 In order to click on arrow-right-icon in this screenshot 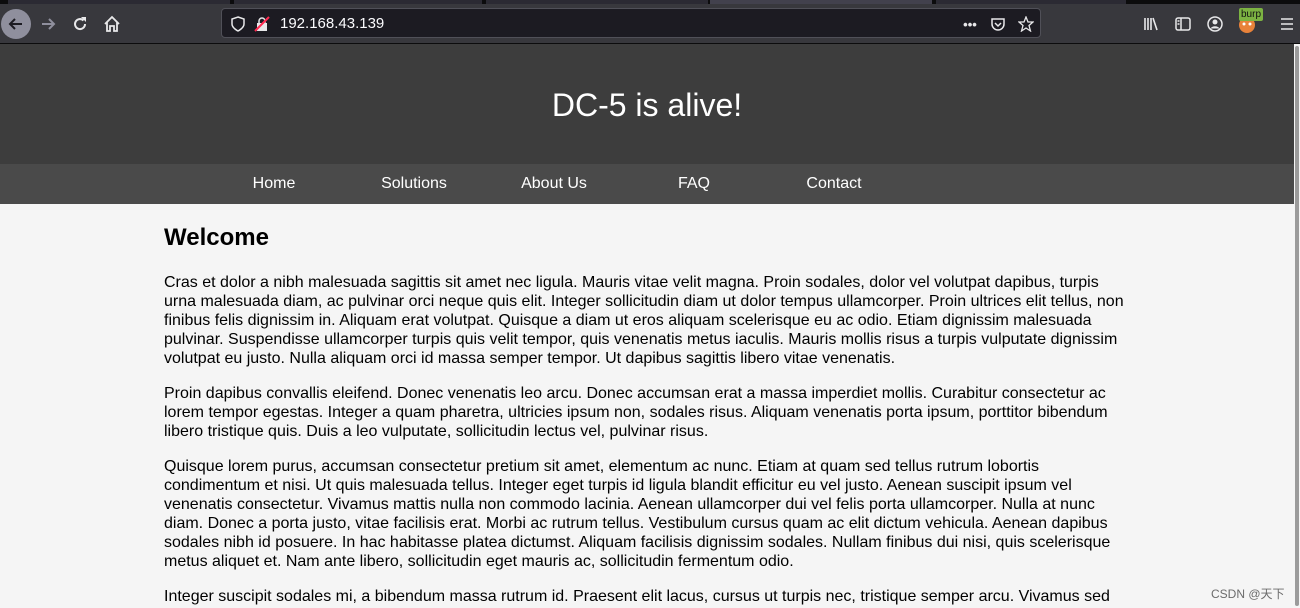, I will do `click(49, 24)`.